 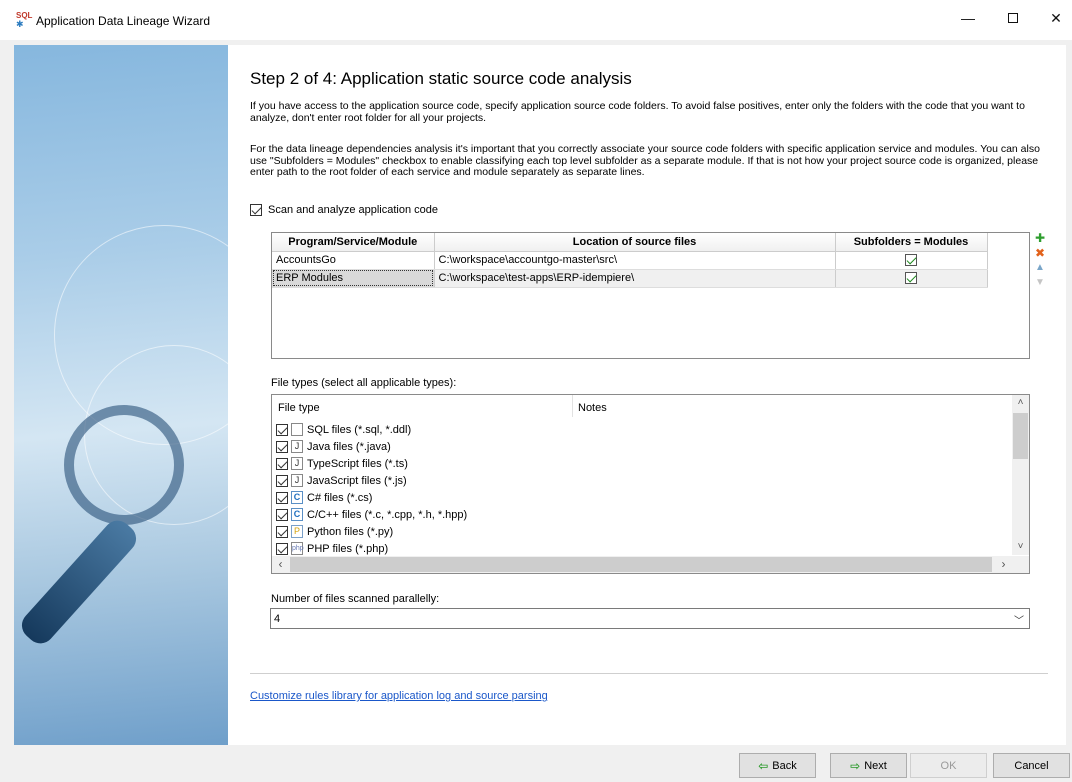 What do you see at coordinates (350, 531) in the screenshot?
I see `file-type-label: Python files (*.py)` at bounding box center [350, 531].